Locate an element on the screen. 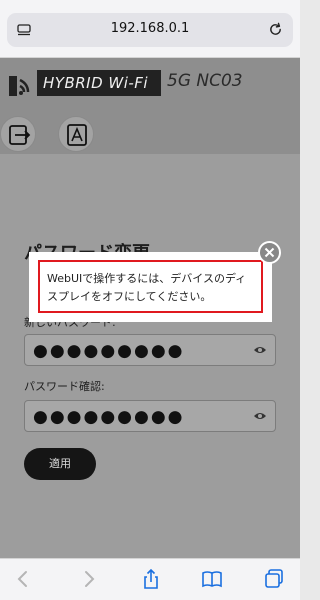  new-password-field: ●●●●●●●●● is located at coordinates (150, 350).